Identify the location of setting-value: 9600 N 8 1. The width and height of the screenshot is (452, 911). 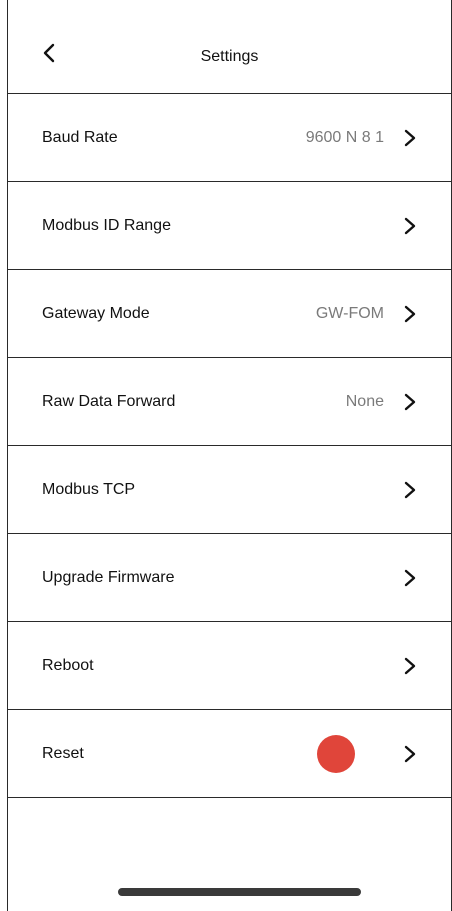
(344, 137).